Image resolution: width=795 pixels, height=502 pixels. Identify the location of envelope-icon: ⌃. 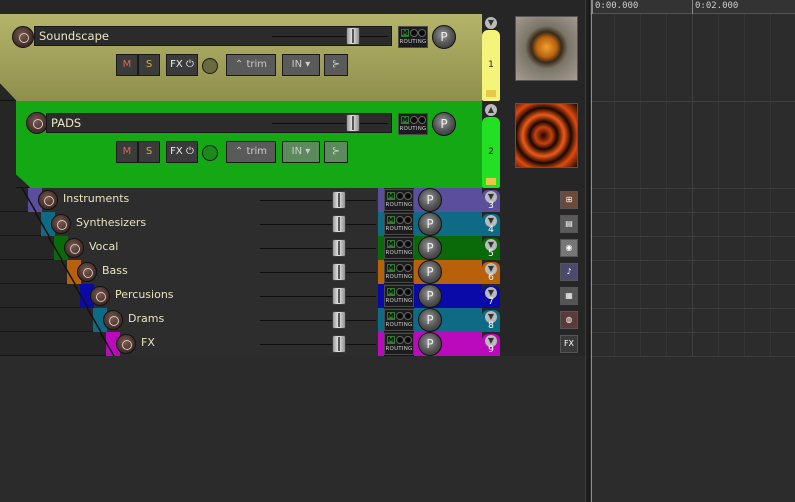
(239, 151).